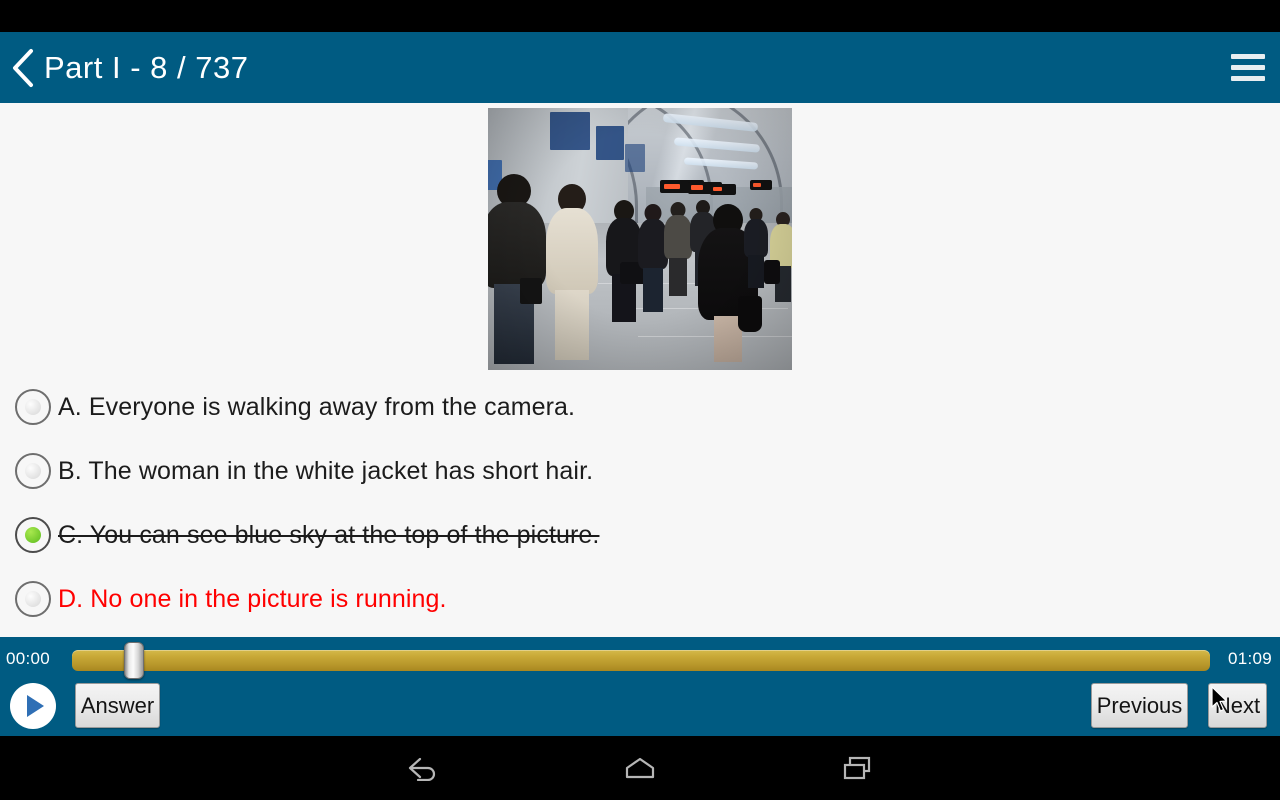  Describe the element at coordinates (1237, 705) in the screenshot. I see `next-button: Next` at that location.